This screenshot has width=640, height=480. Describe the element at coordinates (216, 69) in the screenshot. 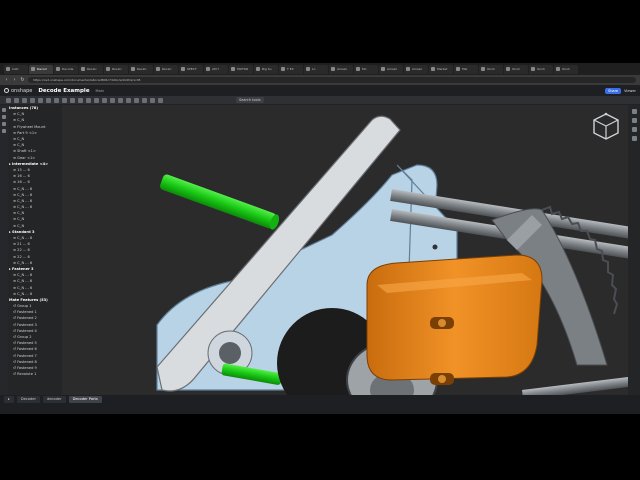

I see `browser-tab: AM f` at that location.